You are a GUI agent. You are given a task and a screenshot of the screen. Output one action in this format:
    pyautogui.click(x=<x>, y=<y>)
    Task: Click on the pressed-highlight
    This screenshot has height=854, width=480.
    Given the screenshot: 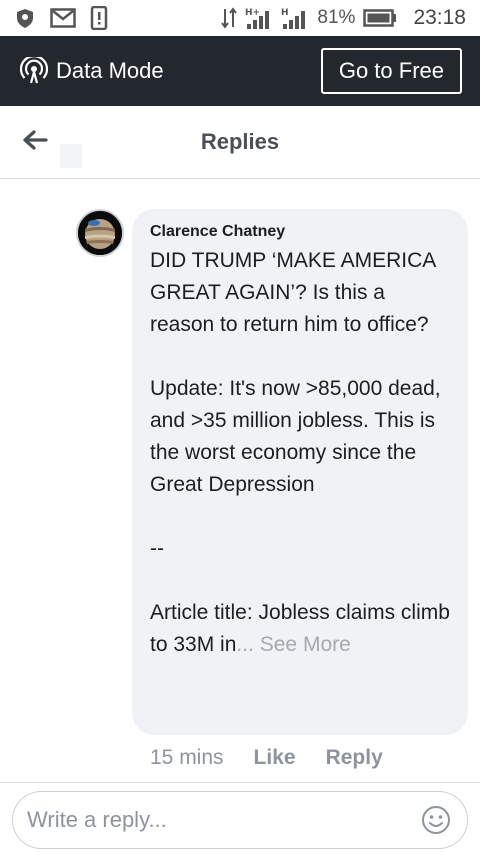 What is the action you would take?
    pyautogui.click(x=71, y=156)
    